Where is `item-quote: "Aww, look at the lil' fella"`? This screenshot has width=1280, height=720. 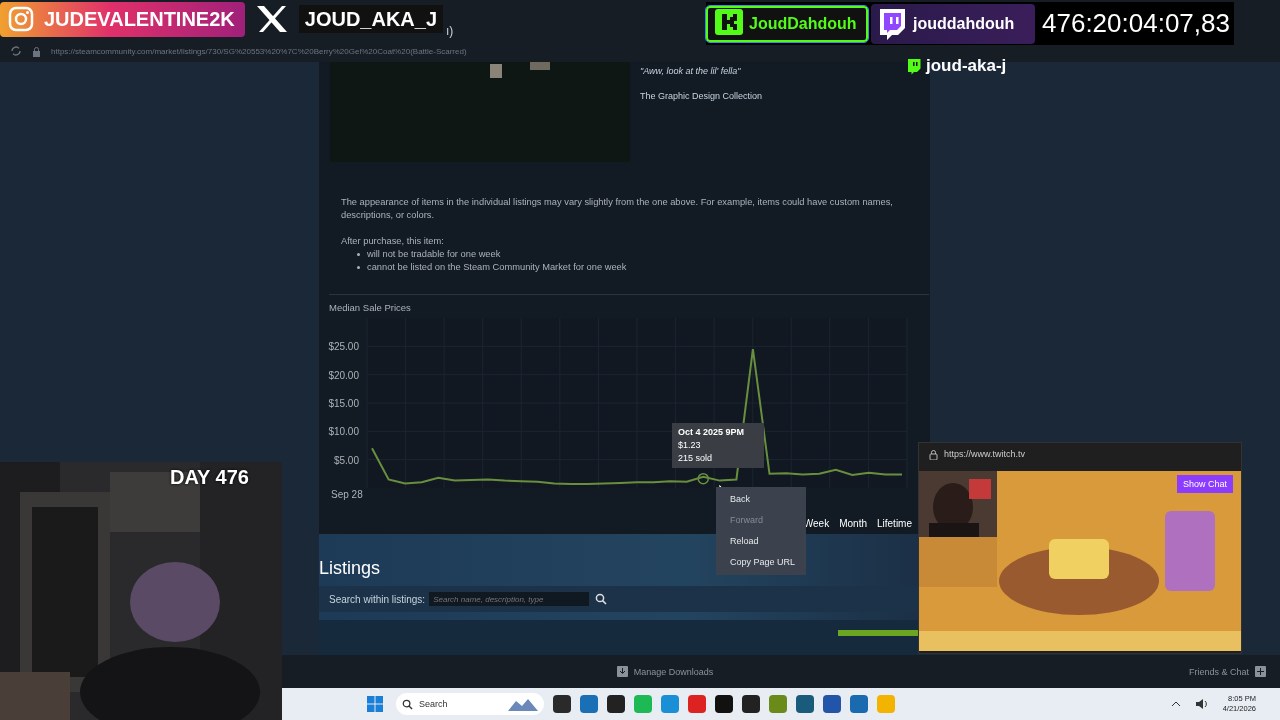
item-quote: "Aww, look at the lil' fella" is located at coordinates (691, 71).